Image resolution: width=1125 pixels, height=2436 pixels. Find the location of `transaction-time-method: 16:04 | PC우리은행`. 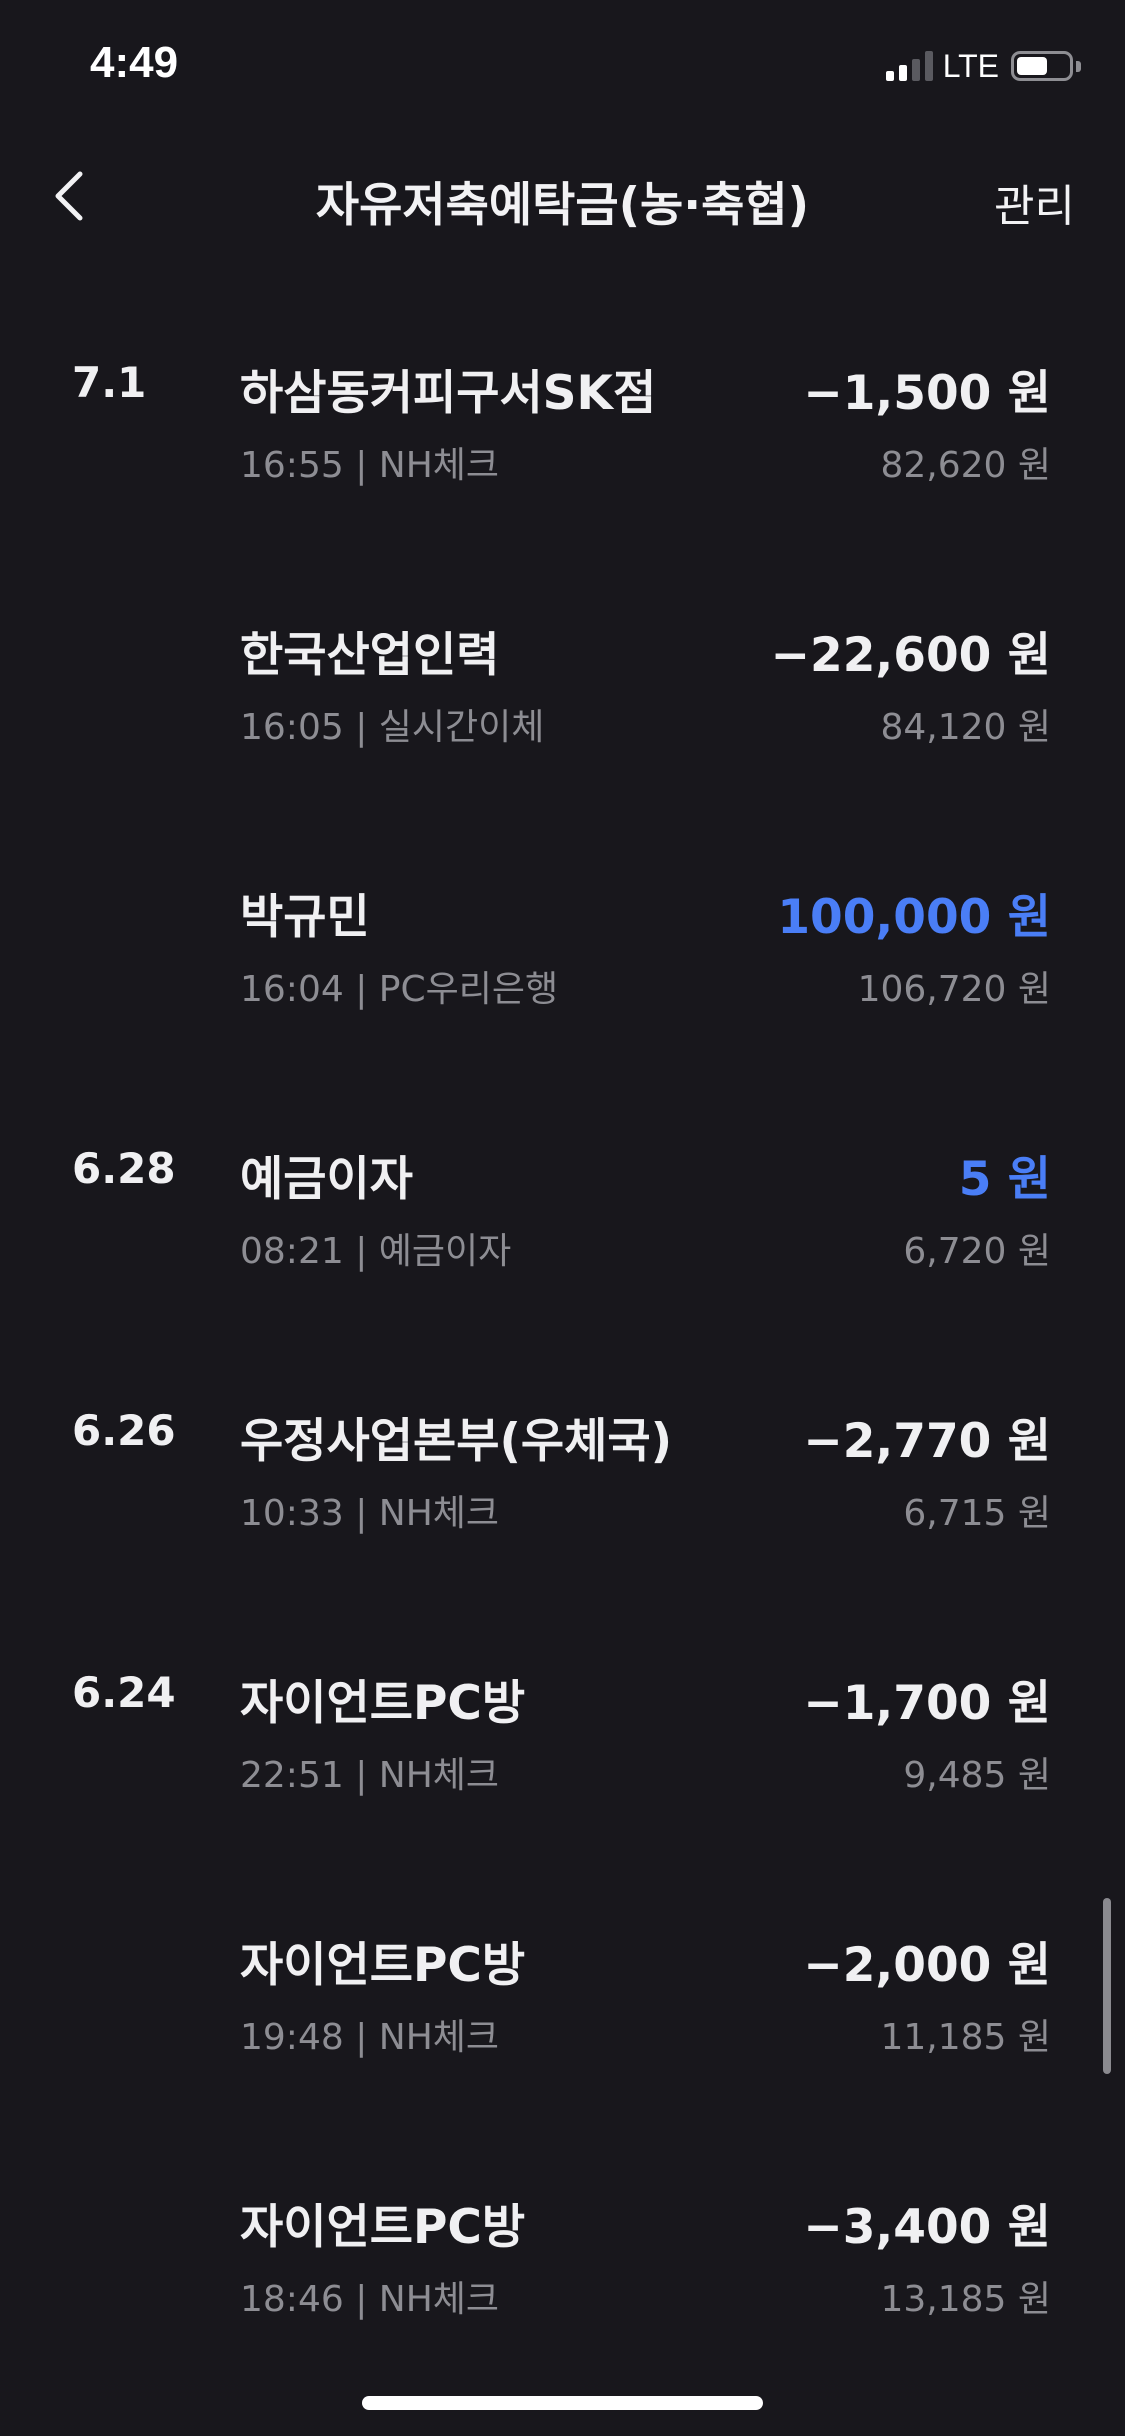

transaction-time-method: 16:04 | PC우리은행 is located at coordinates (399, 989).